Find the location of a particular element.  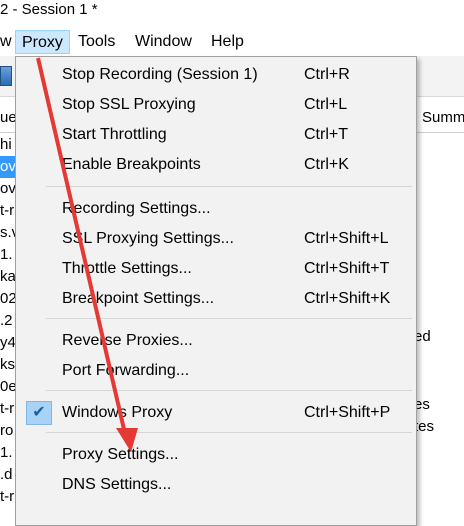

menu-help: Help is located at coordinates (227, 42).